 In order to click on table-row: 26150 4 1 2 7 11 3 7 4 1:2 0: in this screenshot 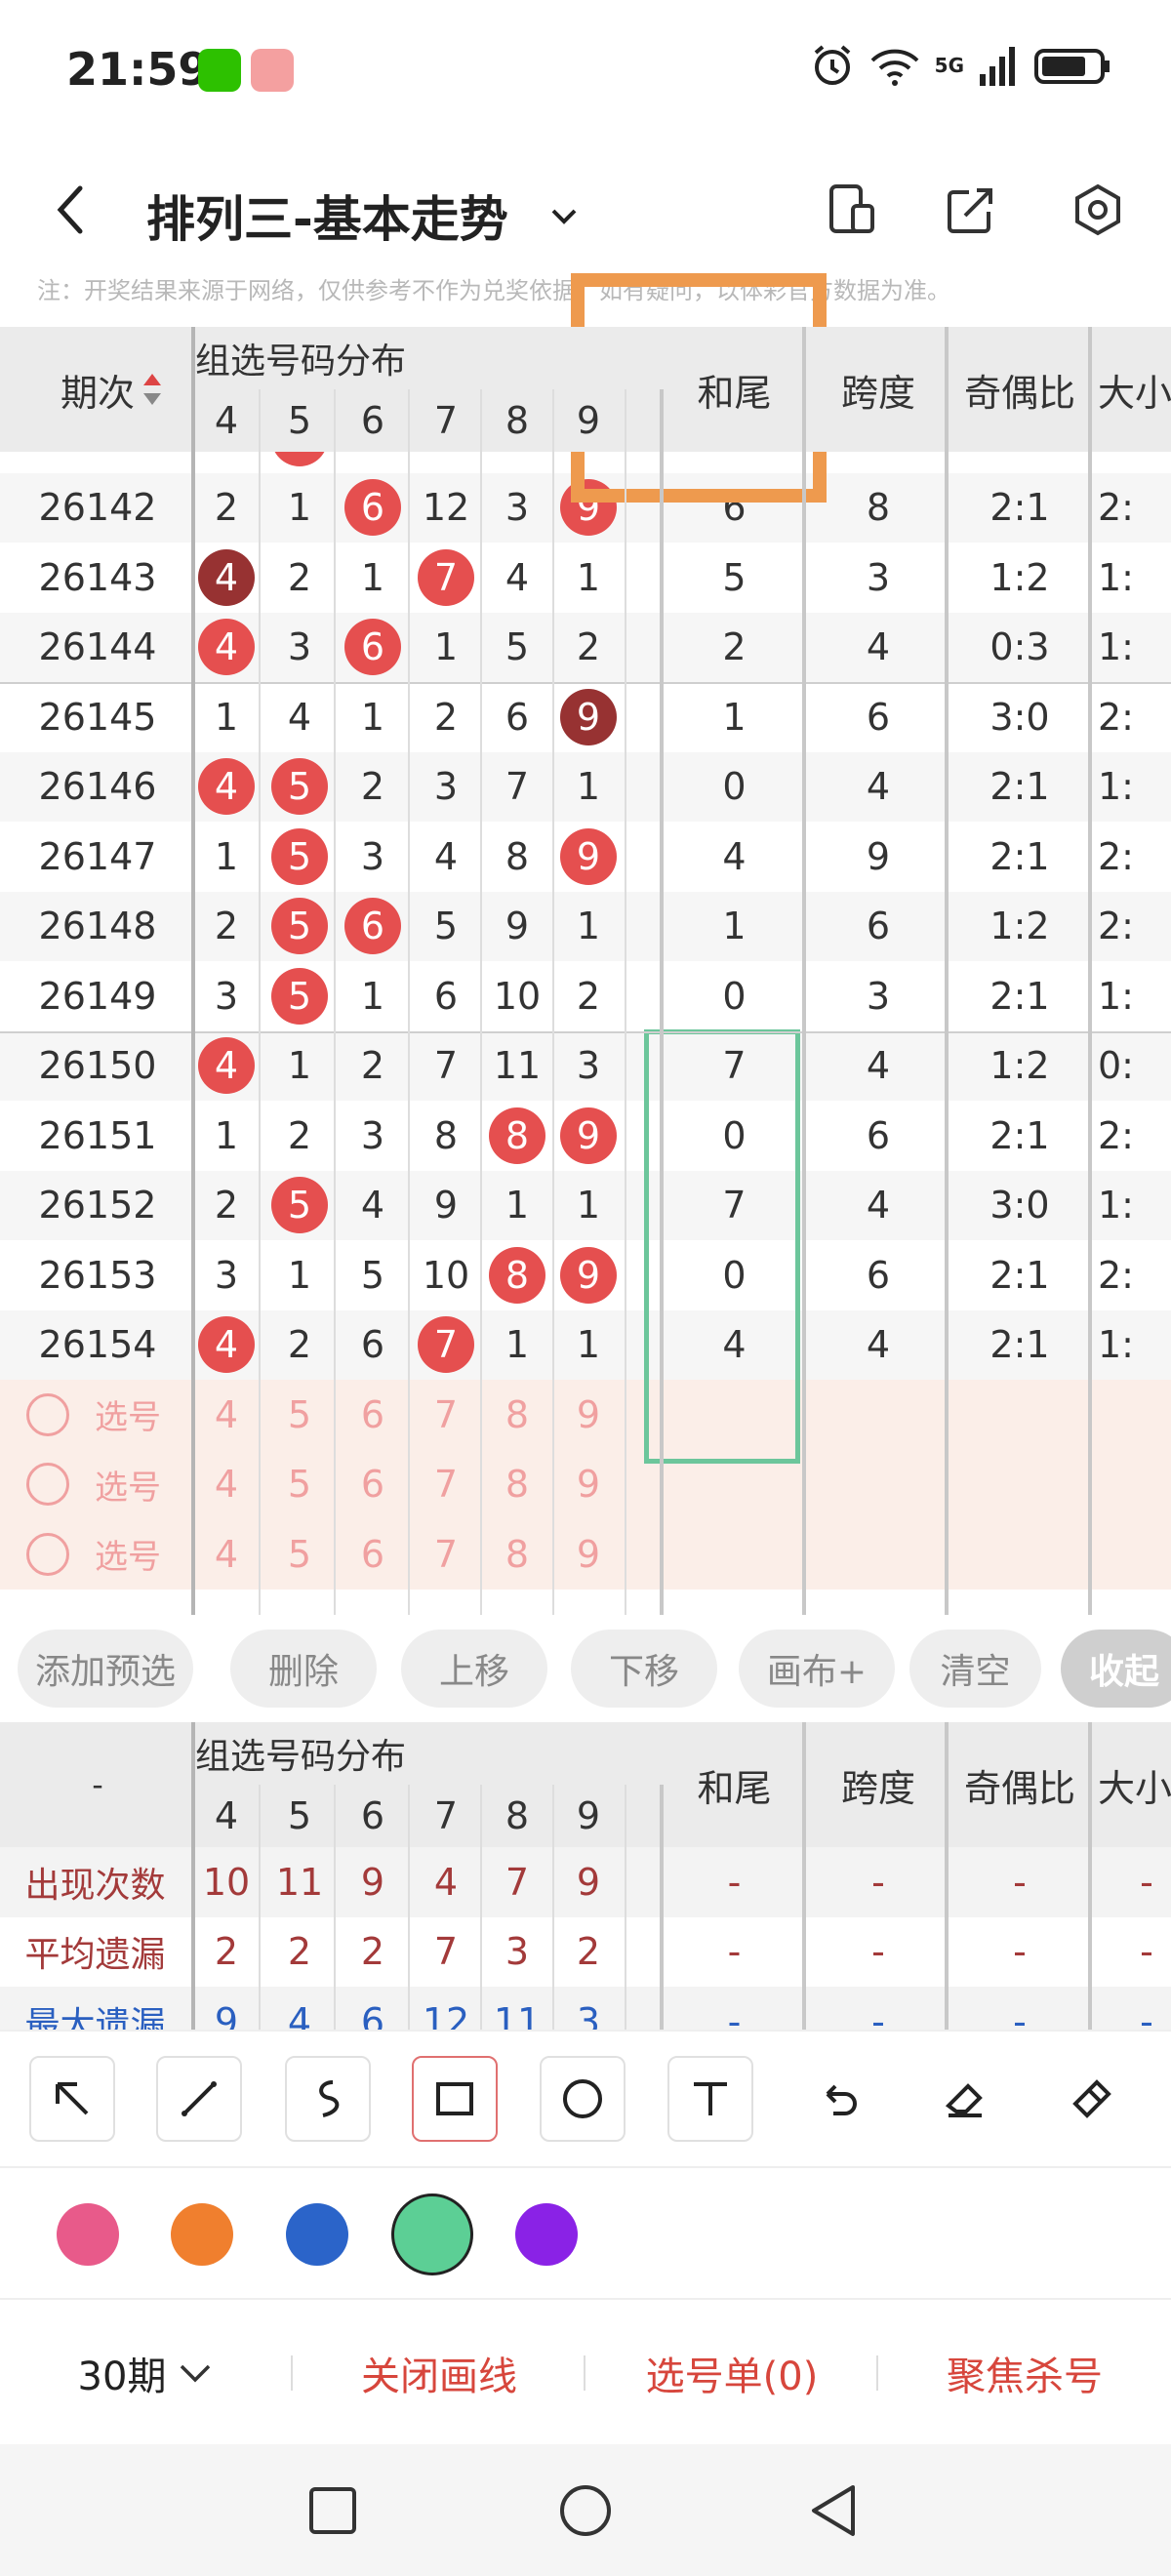, I will do `click(585, 1066)`.